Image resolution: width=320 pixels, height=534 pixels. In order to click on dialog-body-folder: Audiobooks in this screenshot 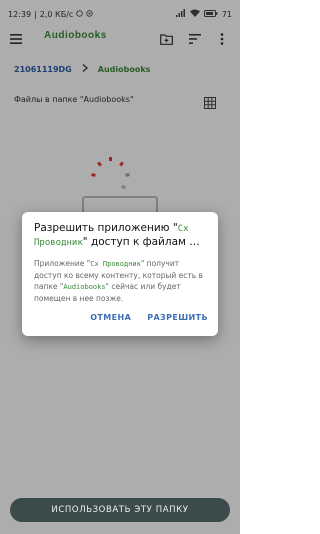, I will do `click(84, 287)`.